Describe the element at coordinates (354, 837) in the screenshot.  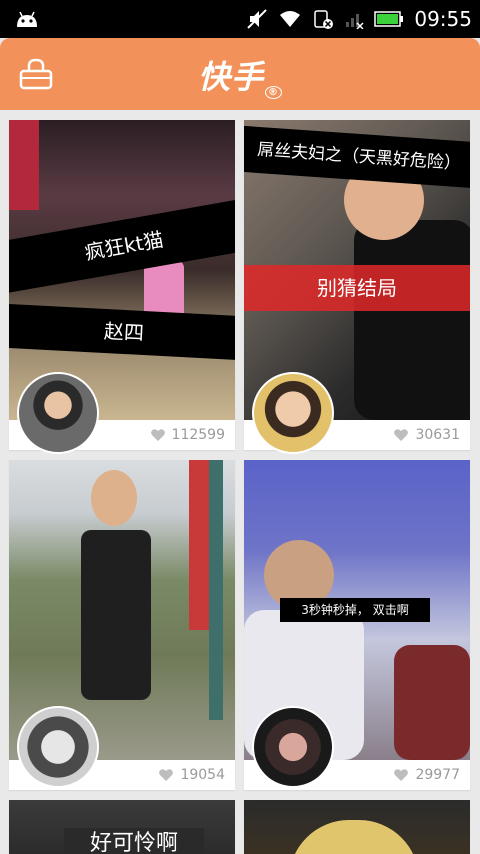
I see `scene-hair` at that location.